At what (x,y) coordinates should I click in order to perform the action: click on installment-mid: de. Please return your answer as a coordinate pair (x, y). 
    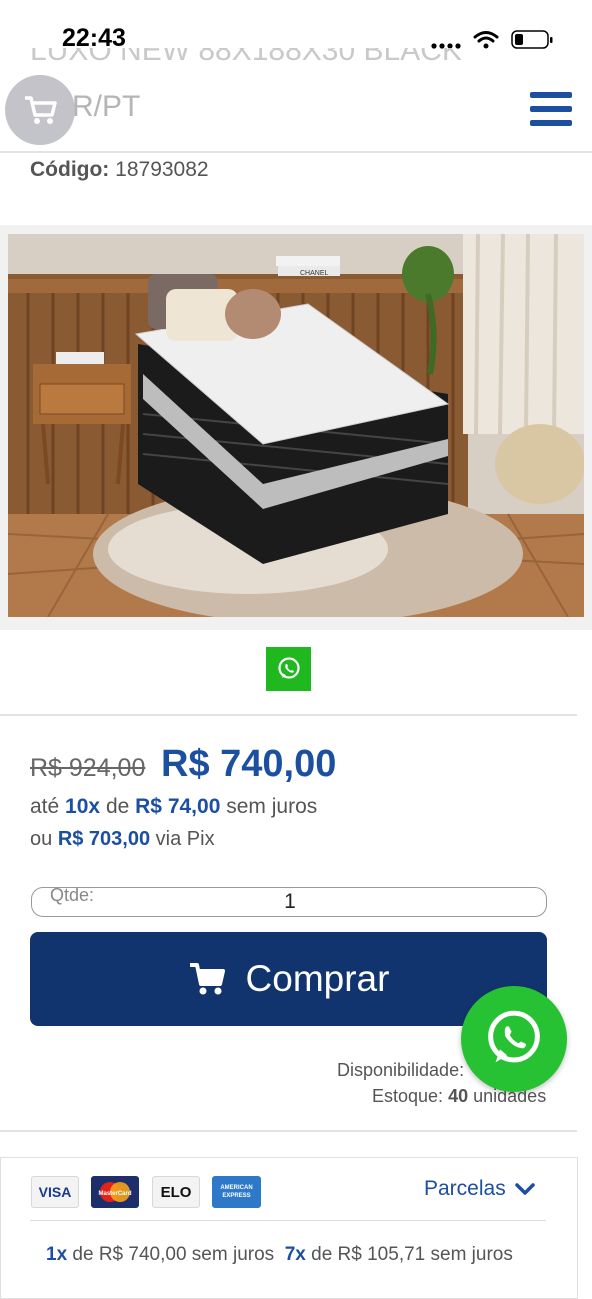
    Looking at the image, I should click on (117, 806).